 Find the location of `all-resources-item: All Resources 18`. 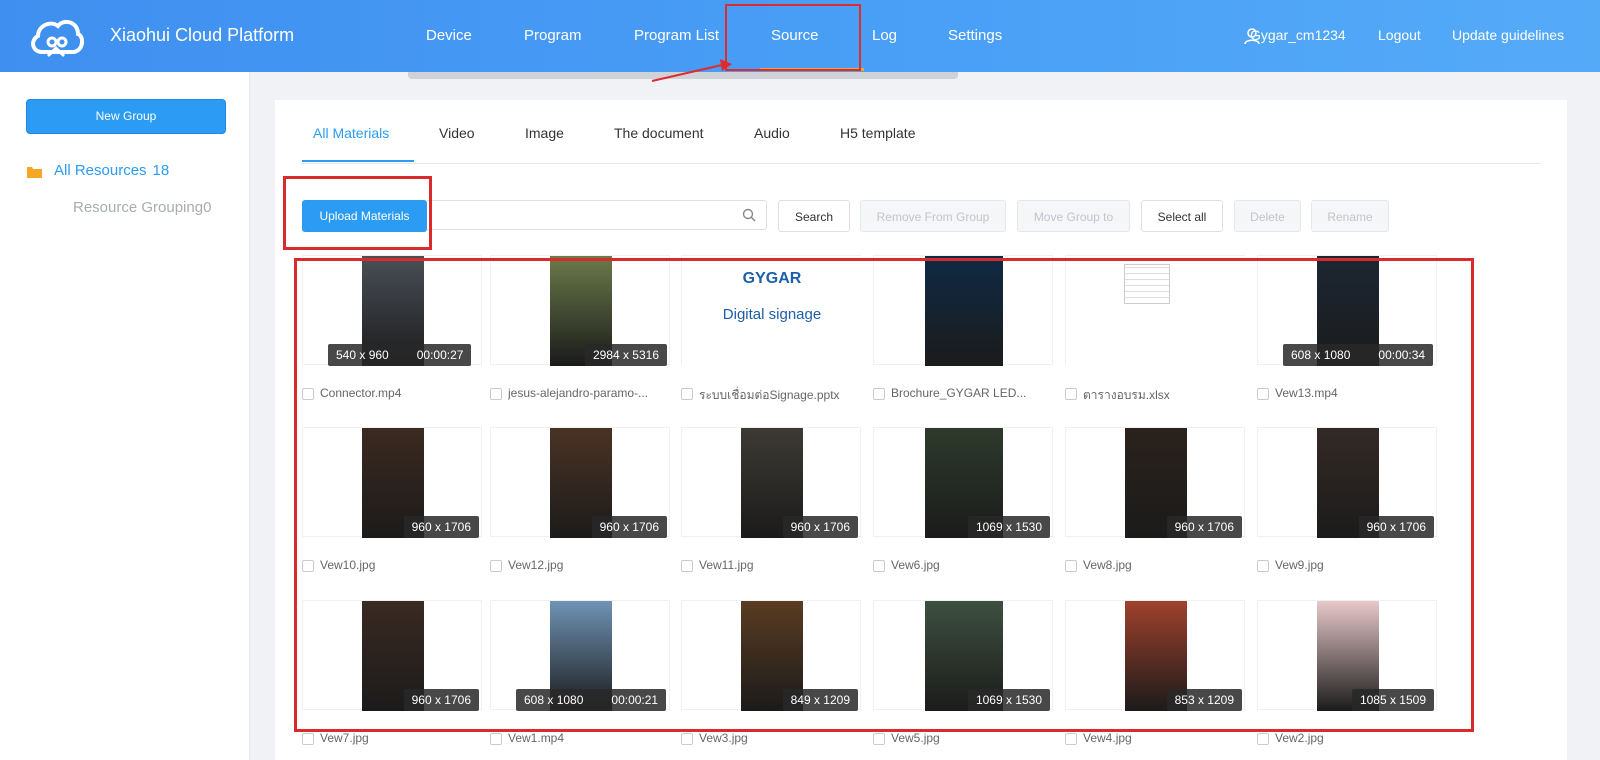

all-resources-item: All Resources 18 is located at coordinates (111, 170).